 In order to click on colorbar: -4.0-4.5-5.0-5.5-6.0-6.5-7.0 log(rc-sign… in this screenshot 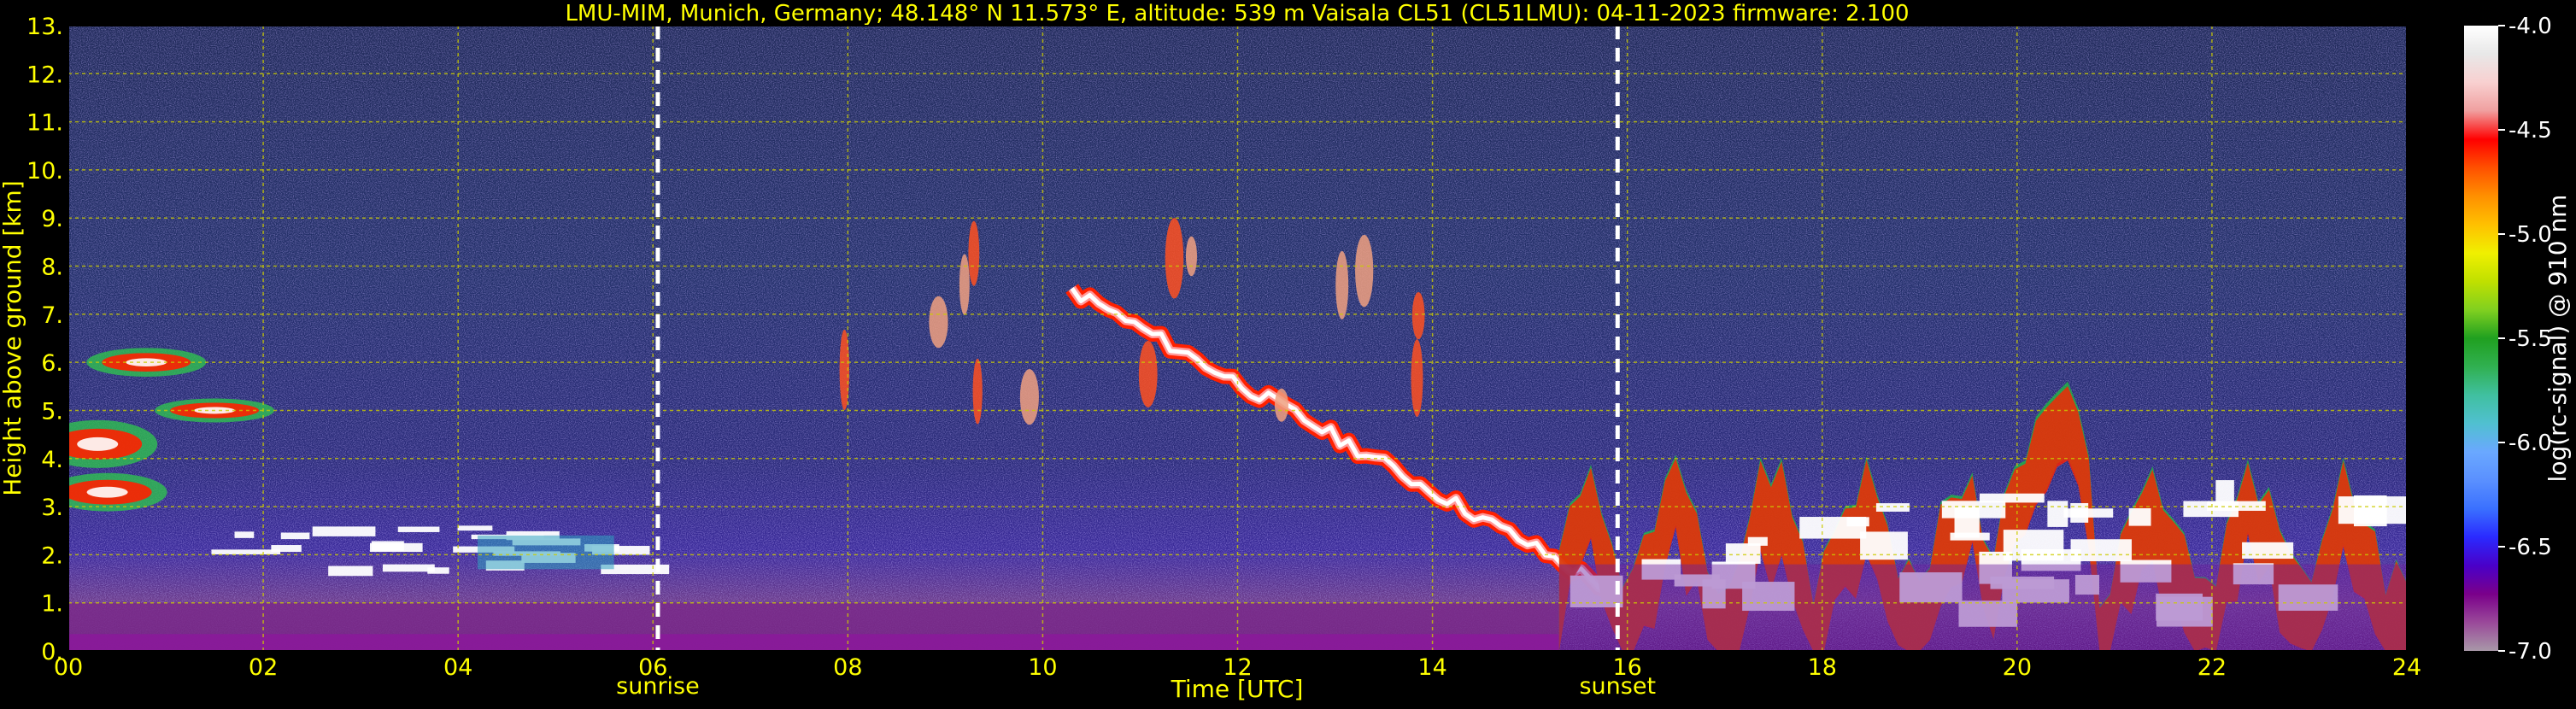, I will do `click(2518, 339)`.